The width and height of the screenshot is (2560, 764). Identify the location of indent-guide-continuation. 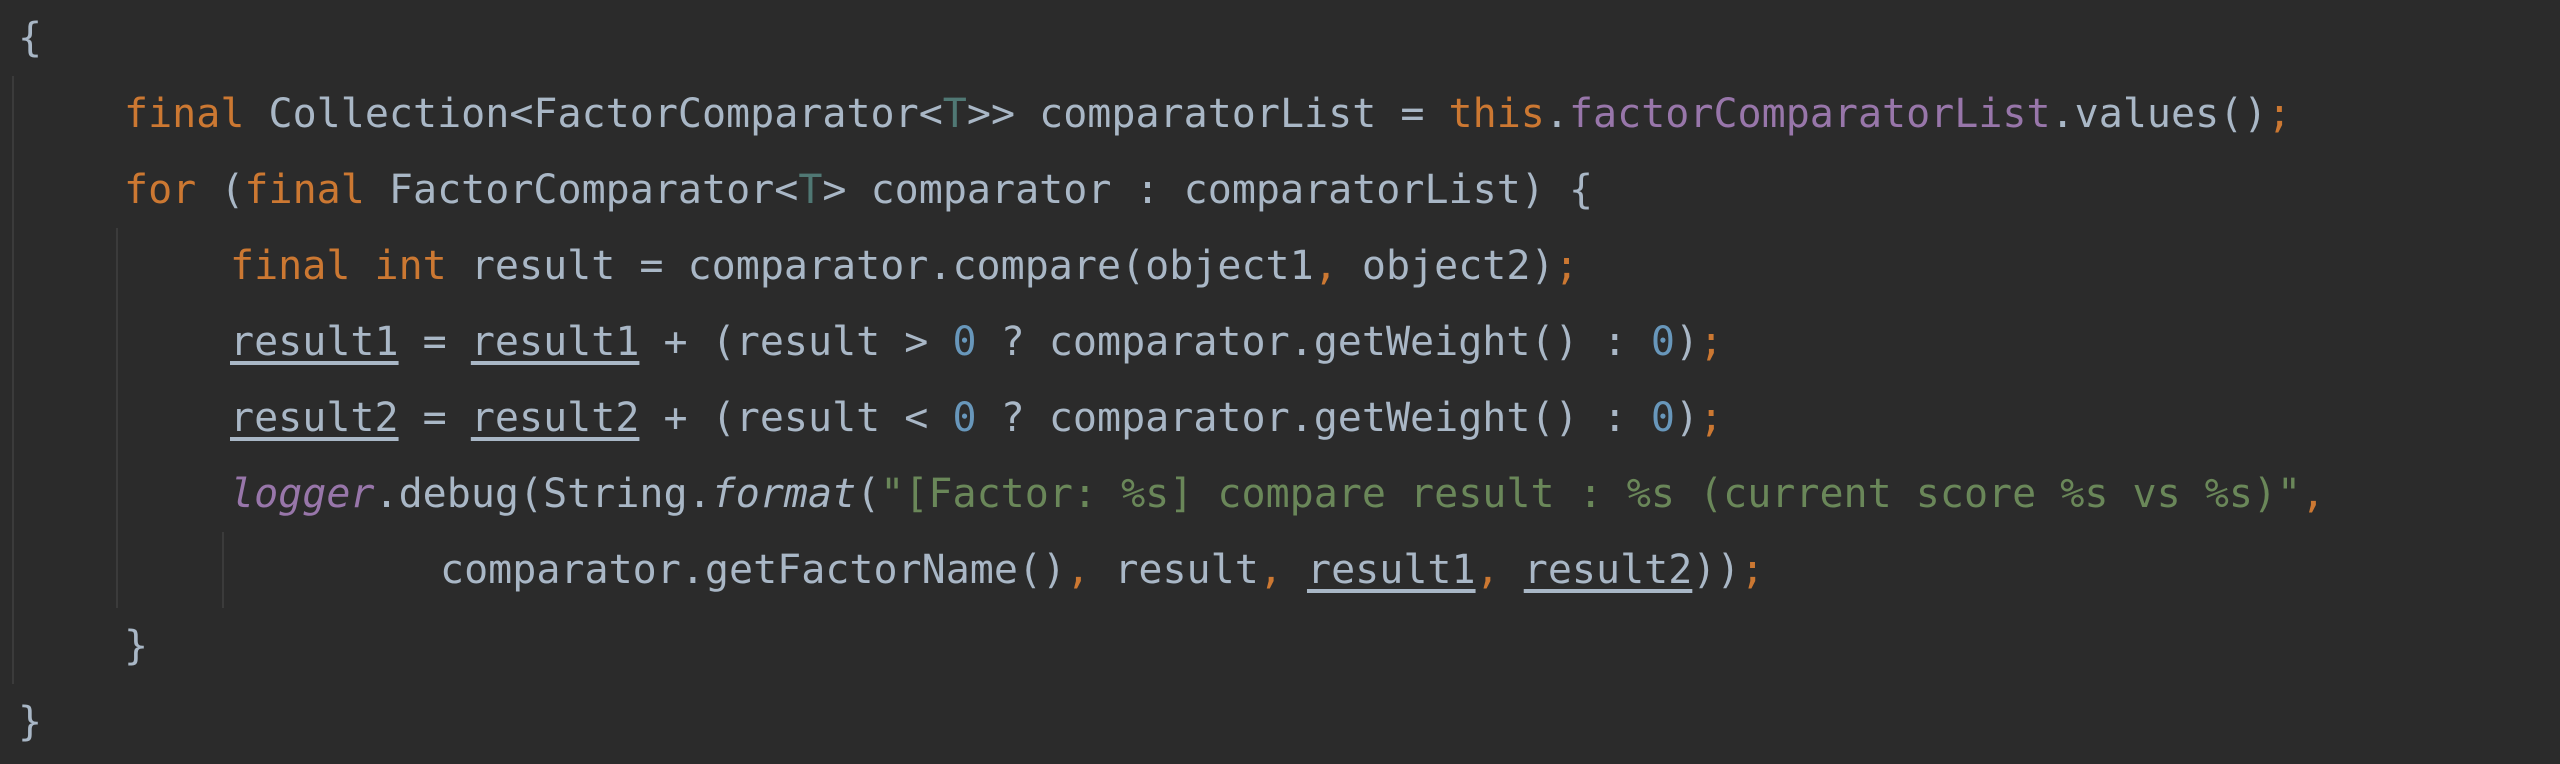
(223, 570).